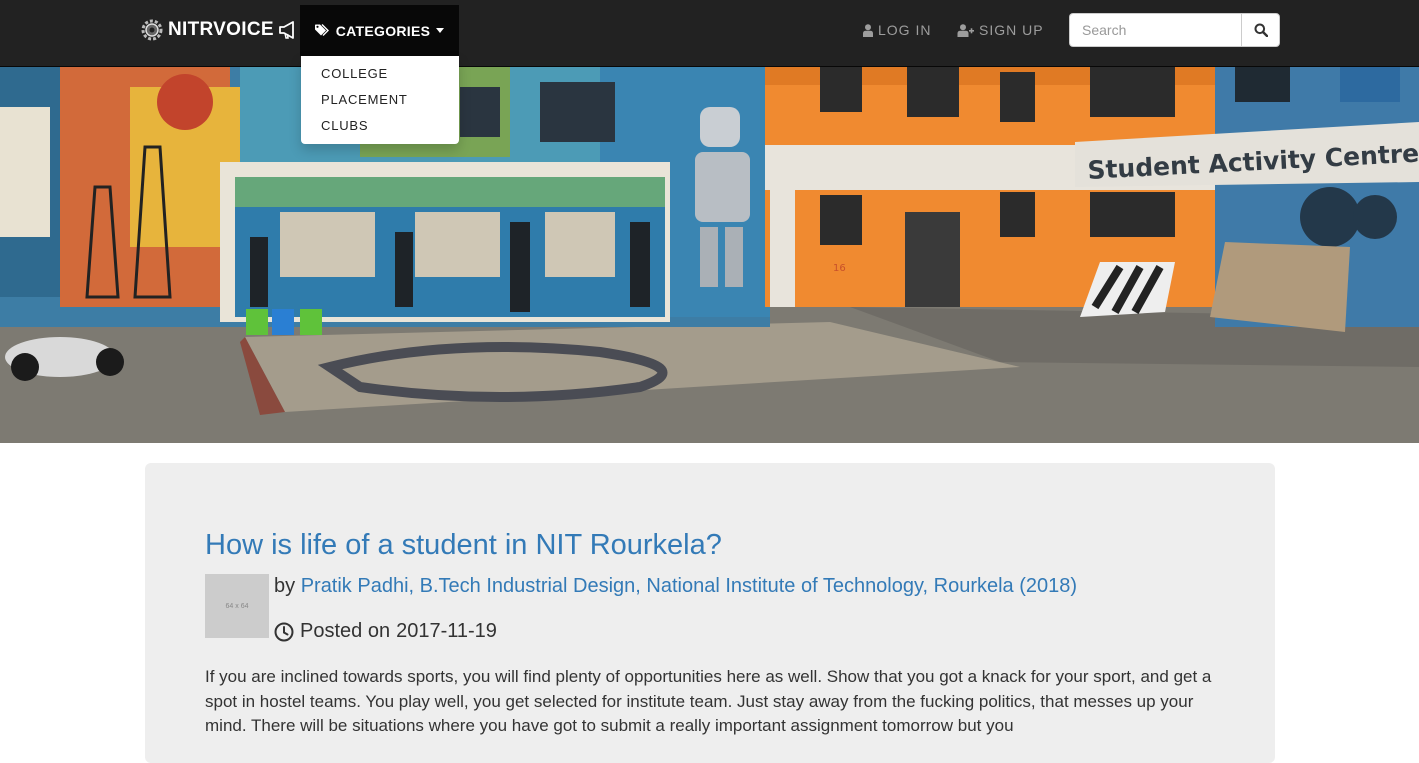 The height and width of the screenshot is (763, 1419). What do you see at coordinates (965, 30) in the screenshot?
I see `user-plus-icon` at bounding box center [965, 30].